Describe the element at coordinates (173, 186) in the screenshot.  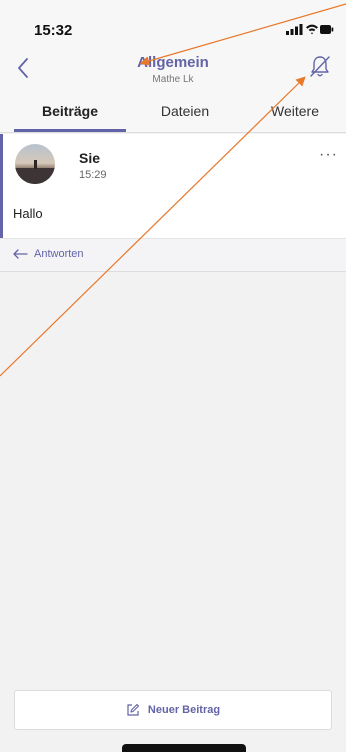
I see `post-card: Sie 15:29 ··· Hallo` at that location.